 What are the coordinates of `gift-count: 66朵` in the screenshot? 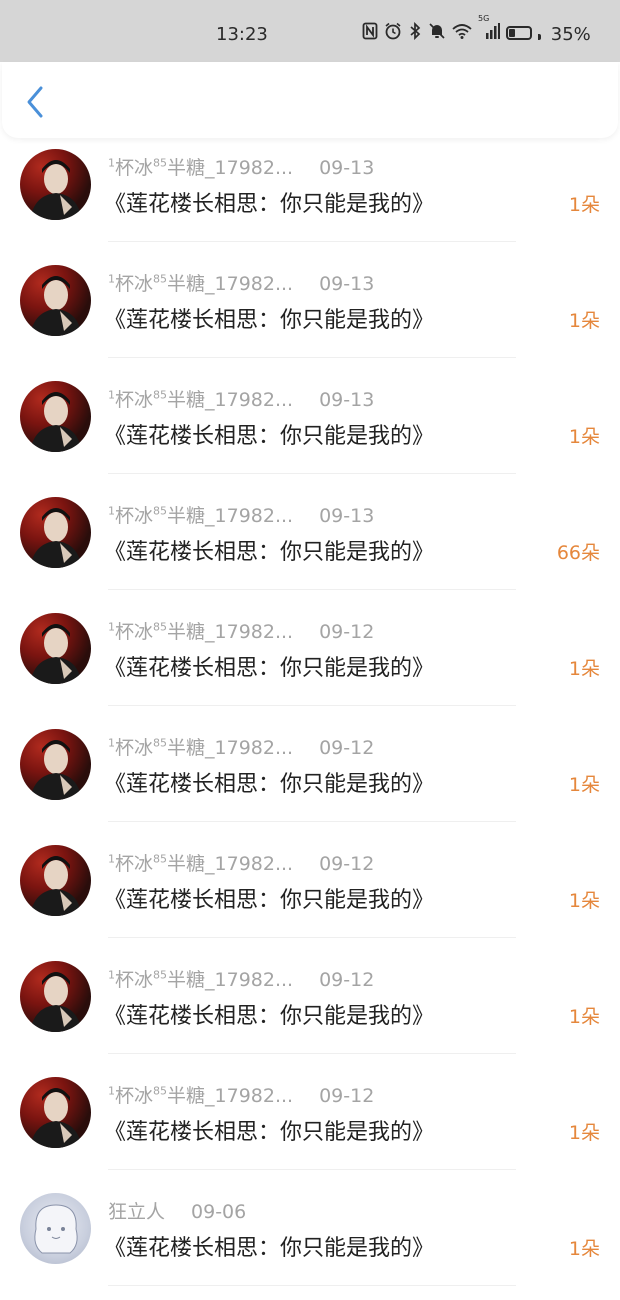 It's located at (578, 553).